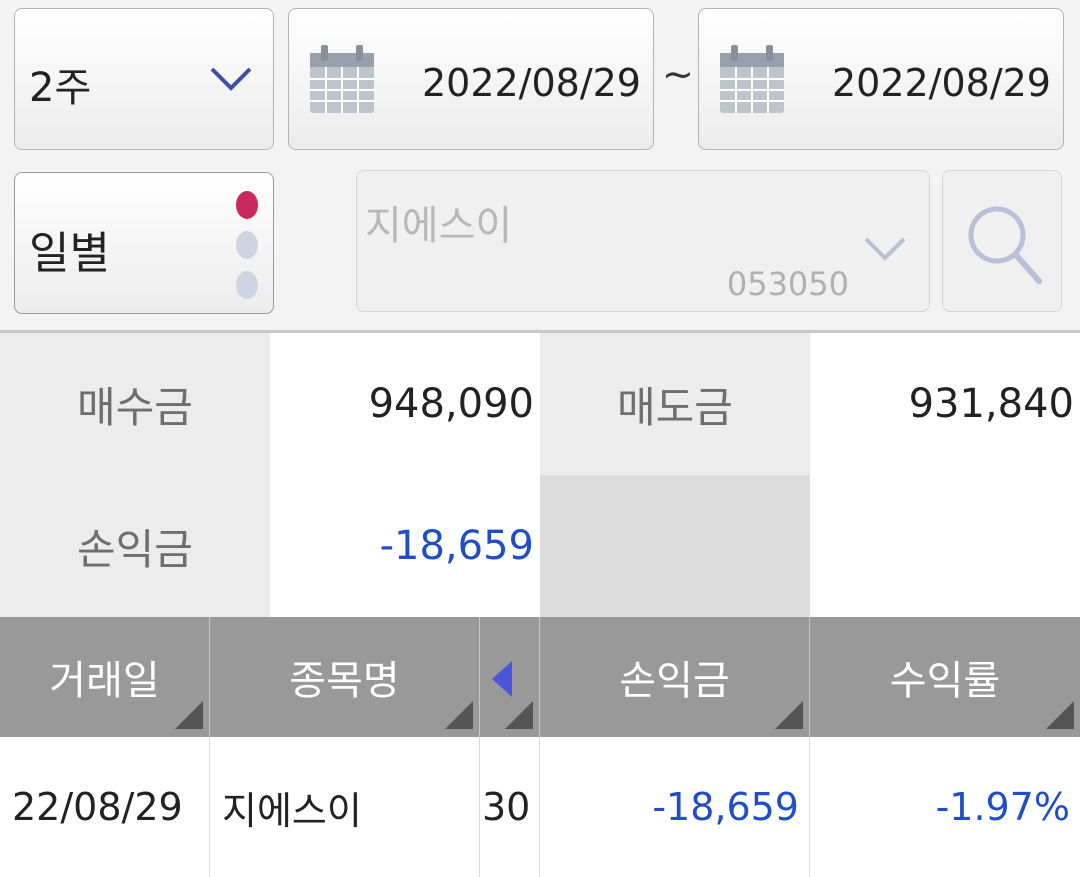 This screenshot has width=1080, height=877. I want to click on period-select: 2주, so click(144, 79).